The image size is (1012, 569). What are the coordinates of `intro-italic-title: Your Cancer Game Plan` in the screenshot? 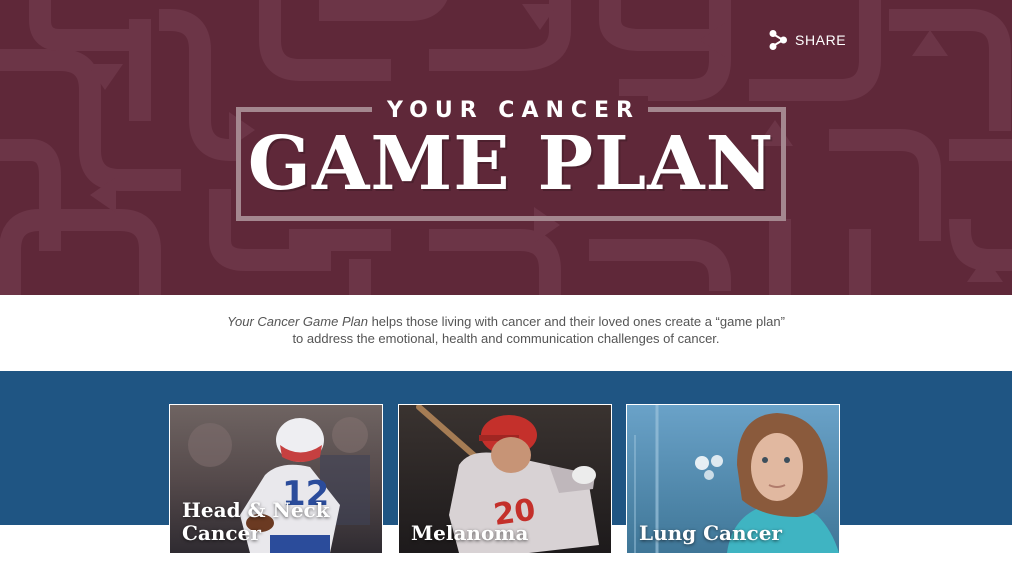 It's located at (297, 321).